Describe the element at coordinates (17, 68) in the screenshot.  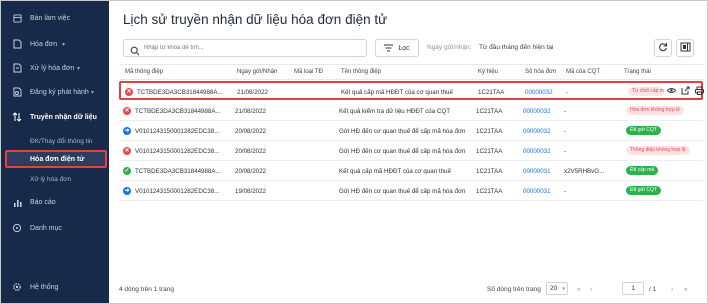
I see `process-icon` at that location.